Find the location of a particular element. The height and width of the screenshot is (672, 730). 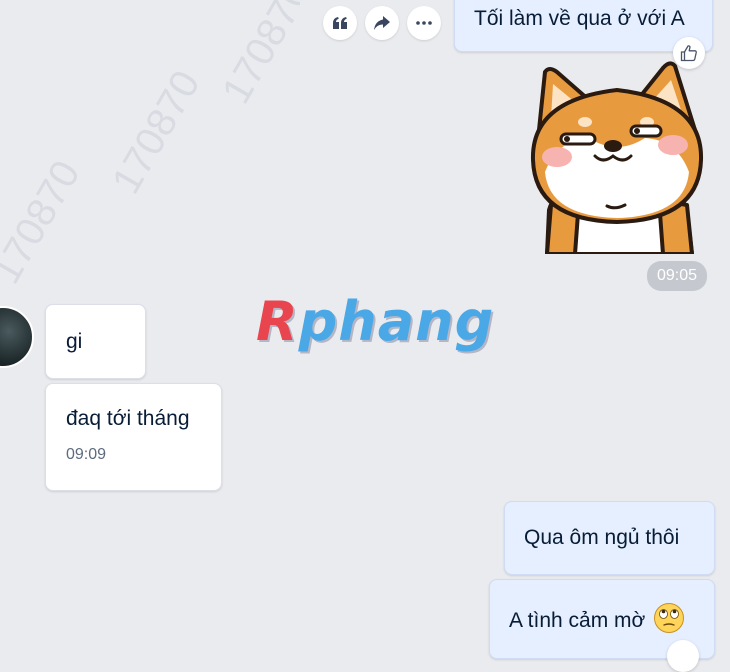

sticker-timestamp: 09:05 is located at coordinates (677, 276).